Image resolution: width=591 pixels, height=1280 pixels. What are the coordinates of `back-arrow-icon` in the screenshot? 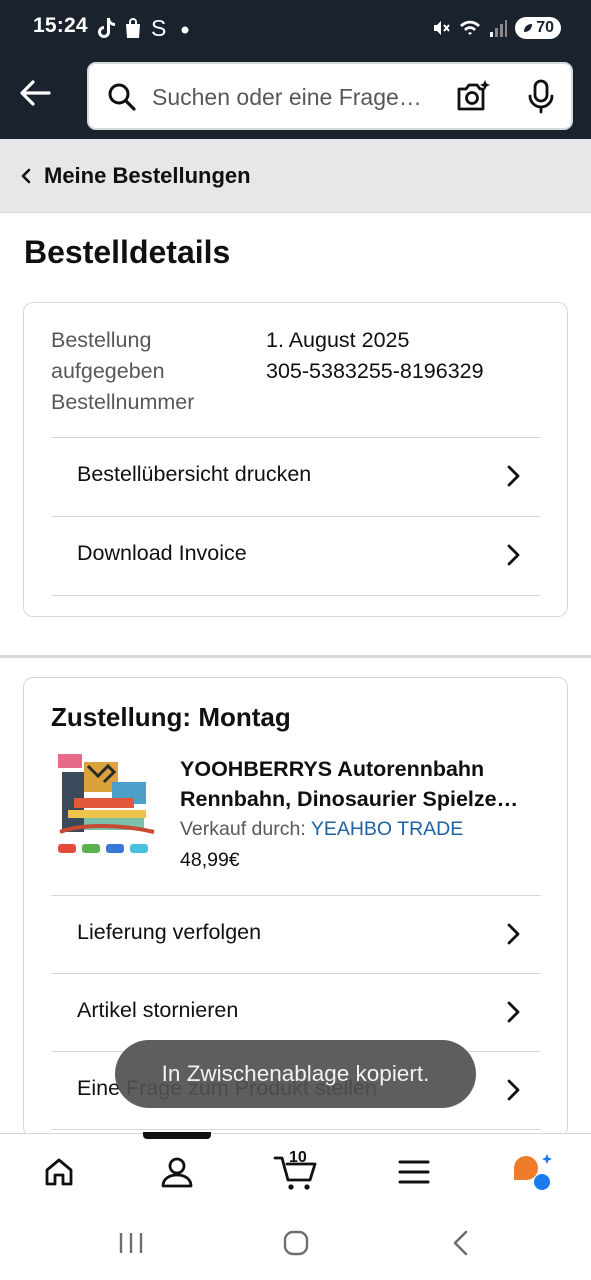 It's located at (35, 93).